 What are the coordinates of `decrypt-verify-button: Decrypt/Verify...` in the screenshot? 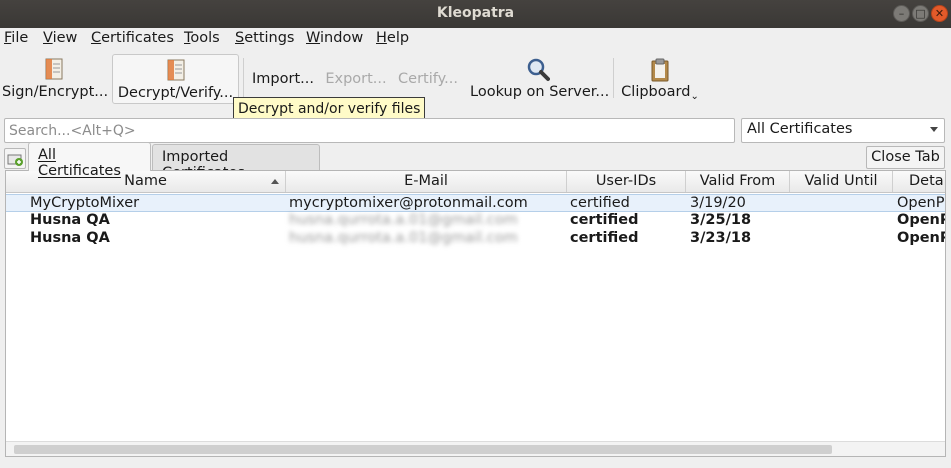 It's located at (175, 79).